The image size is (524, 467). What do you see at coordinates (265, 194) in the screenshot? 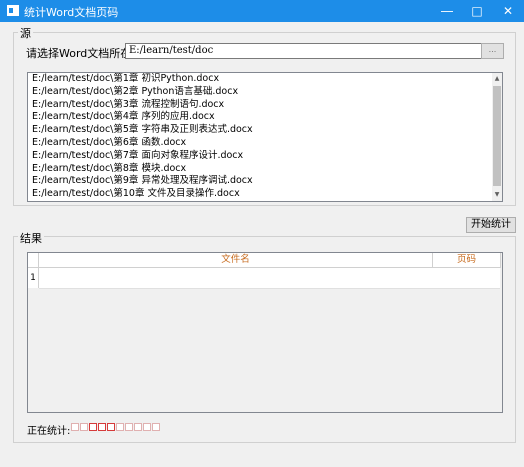
I see `list-item: E:/learn/test/doc\第10章 文件及目录操作.docx` at bounding box center [265, 194].